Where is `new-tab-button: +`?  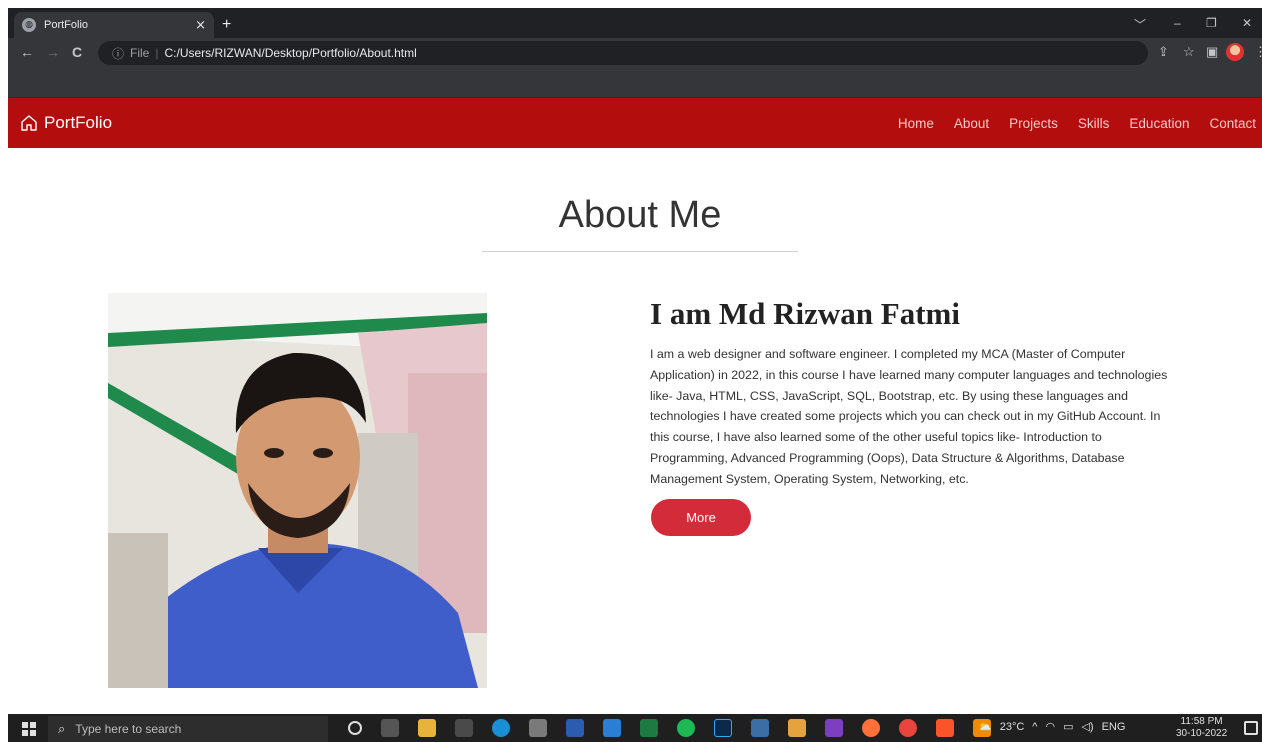 new-tab-button: + is located at coordinates (226, 25).